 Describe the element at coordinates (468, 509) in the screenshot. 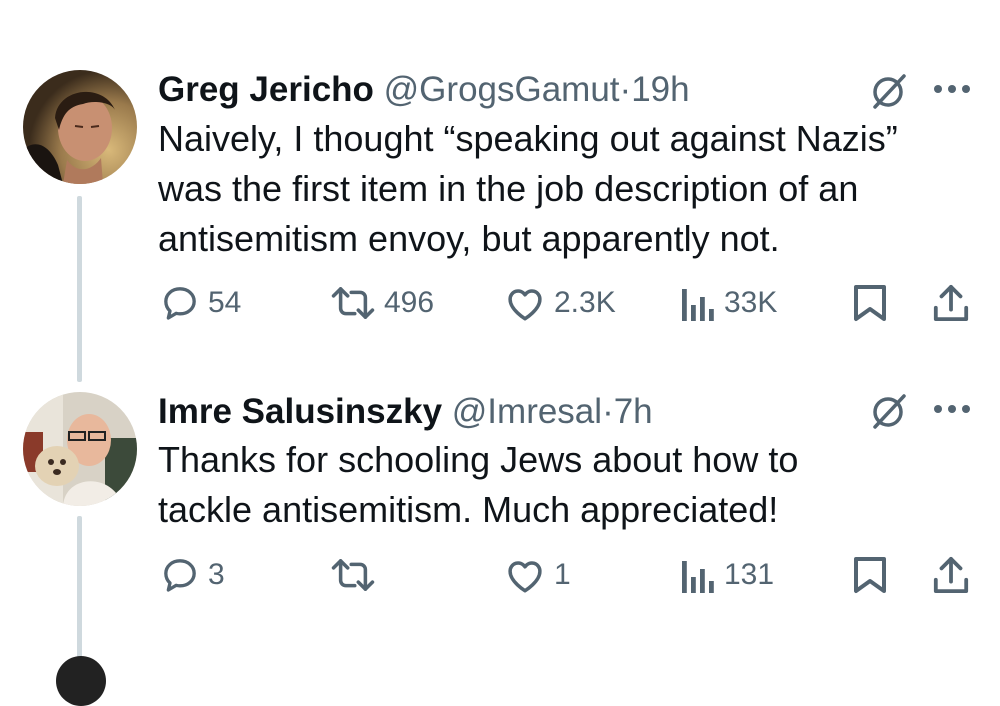

I see `tweet-text-line: tackle antisemitism. Much appreciated!` at that location.